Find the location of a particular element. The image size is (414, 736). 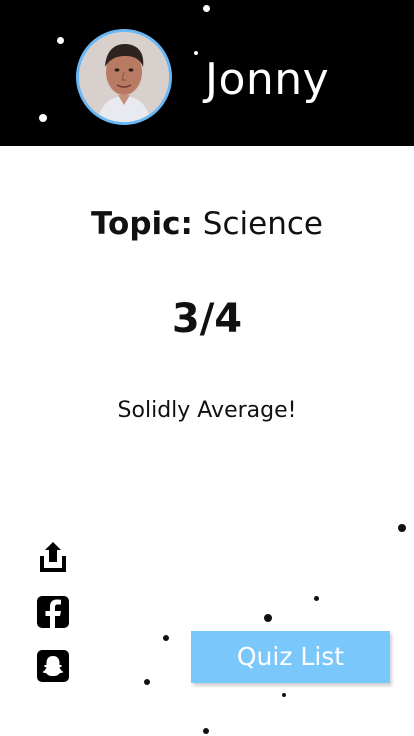

share-button is located at coordinates (53, 557).